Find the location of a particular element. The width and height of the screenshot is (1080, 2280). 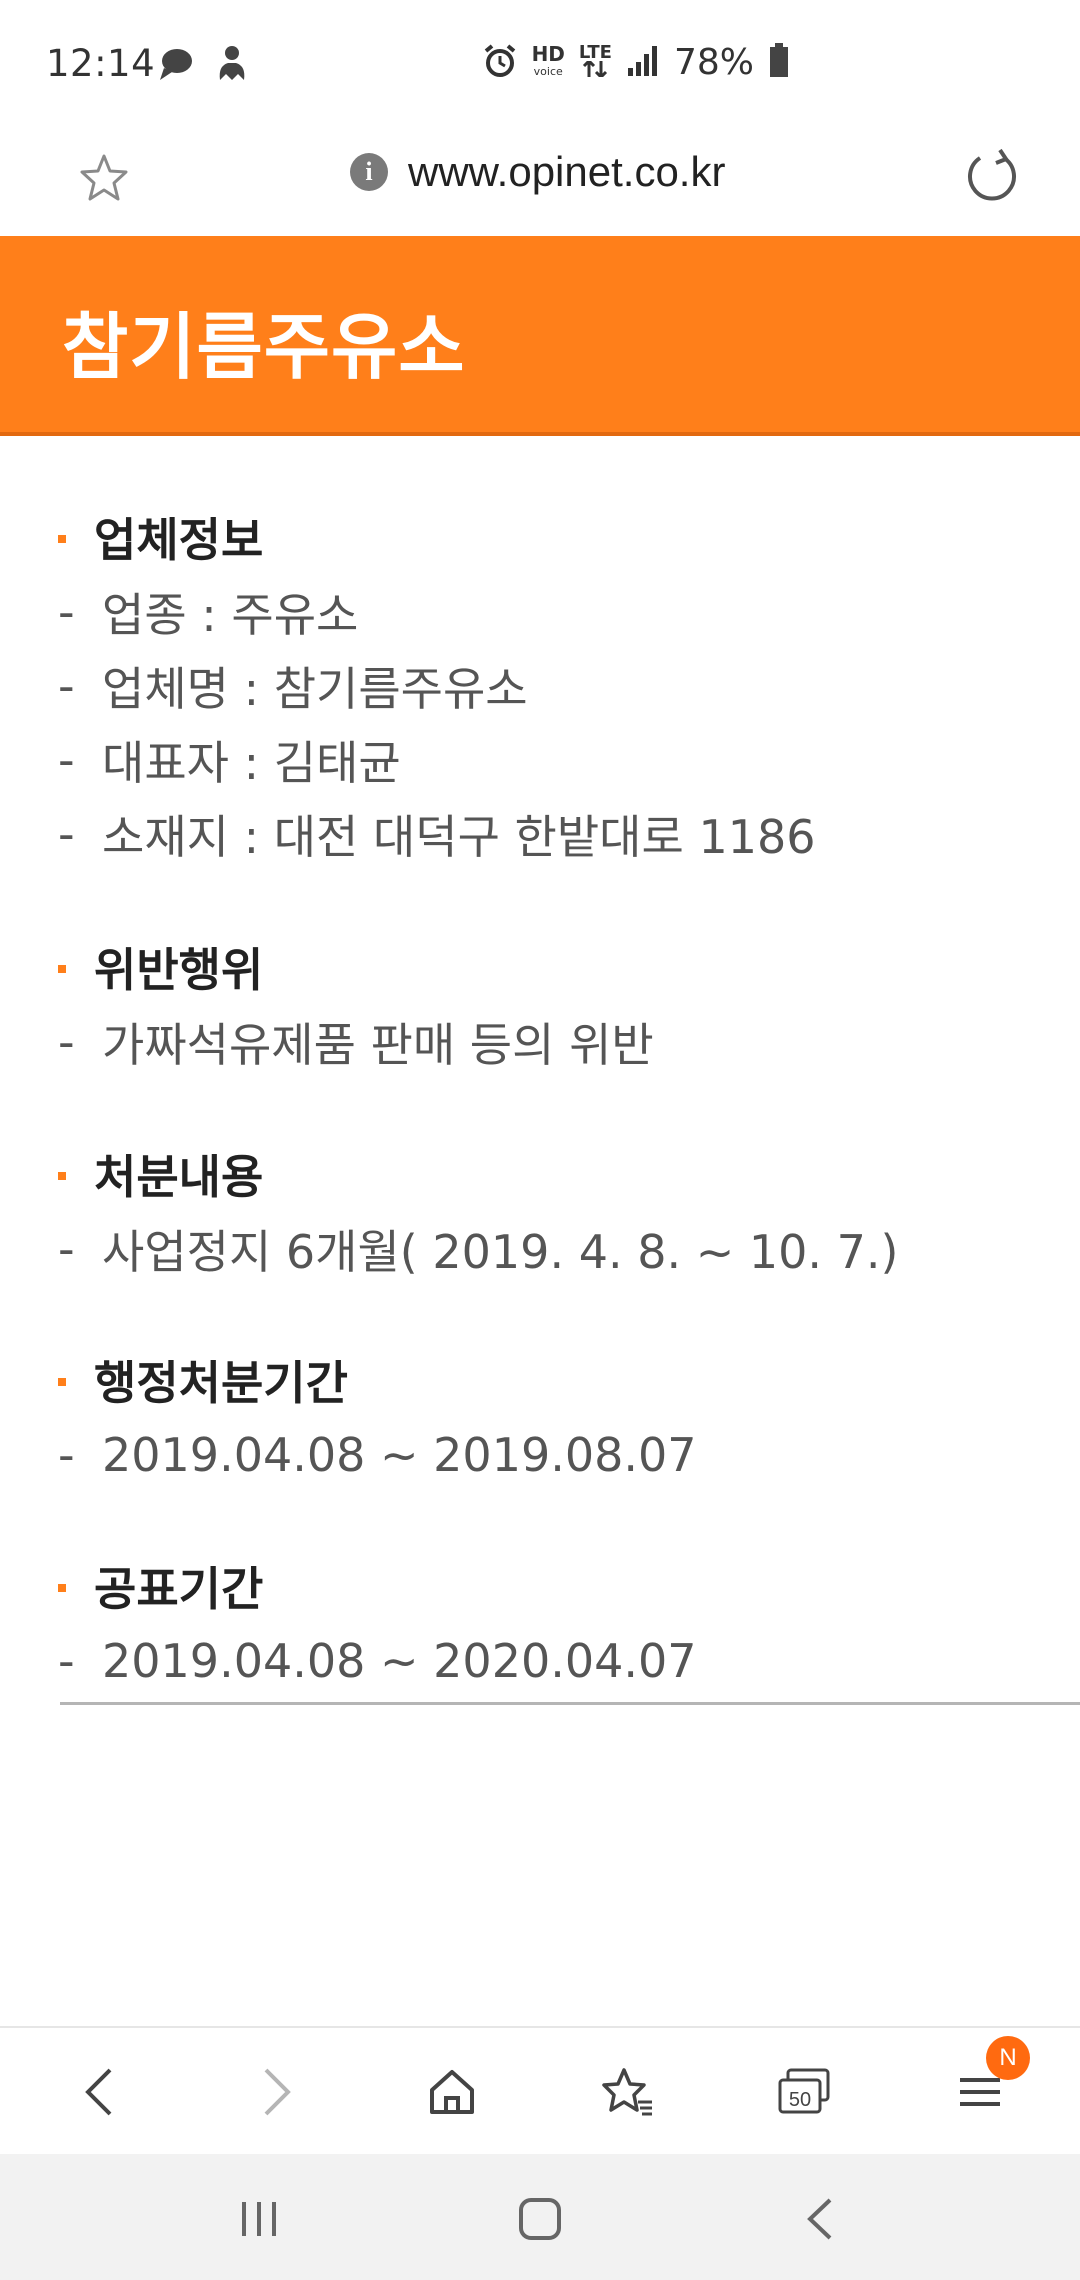

browser-url-bar: i www.opinet.co.kr is located at coordinates (540, 183).